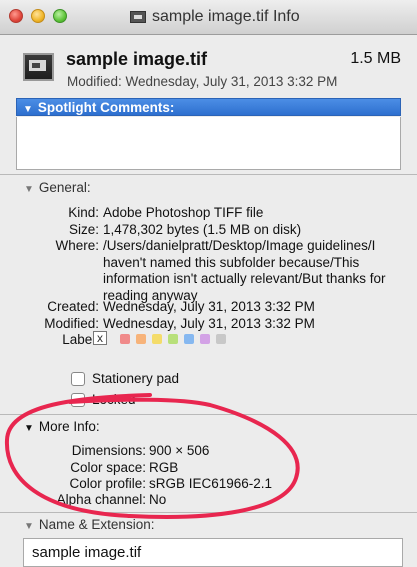  Describe the element at coordinates (69, 426) in the screenshot. I see `more-info-label: More Info:` at that location.